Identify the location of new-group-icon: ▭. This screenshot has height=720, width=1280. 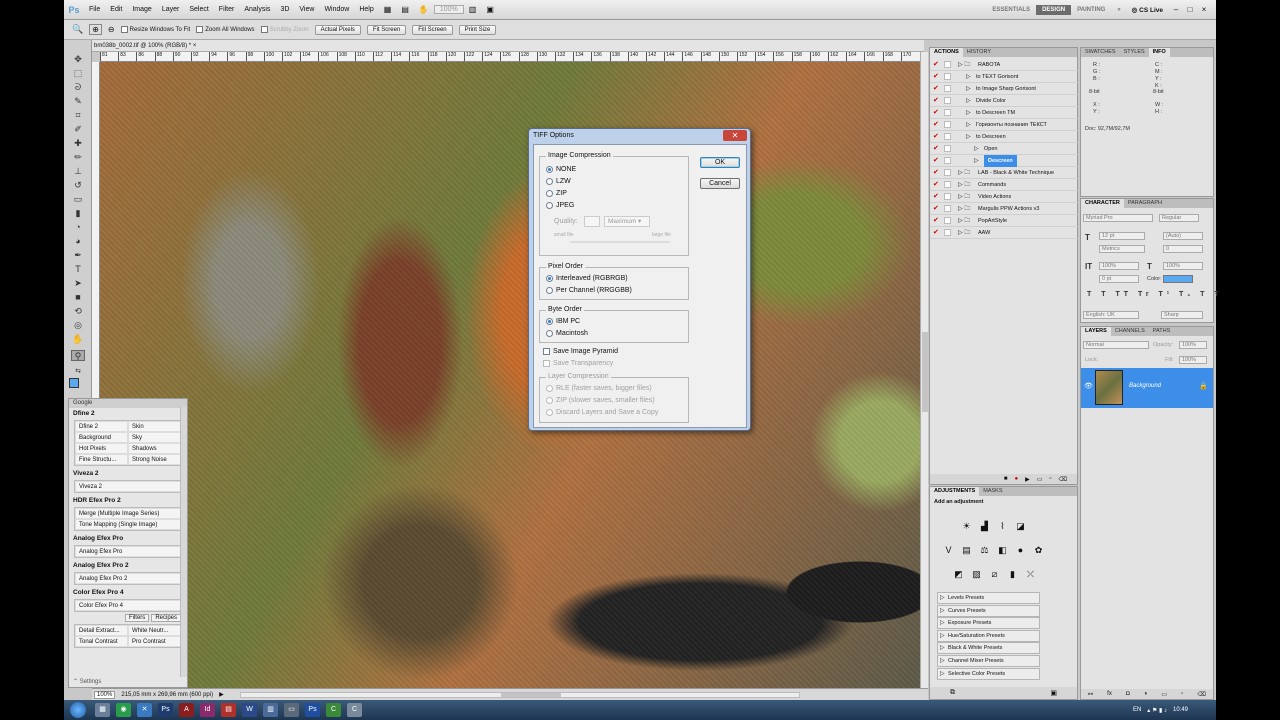
(1164, 694).